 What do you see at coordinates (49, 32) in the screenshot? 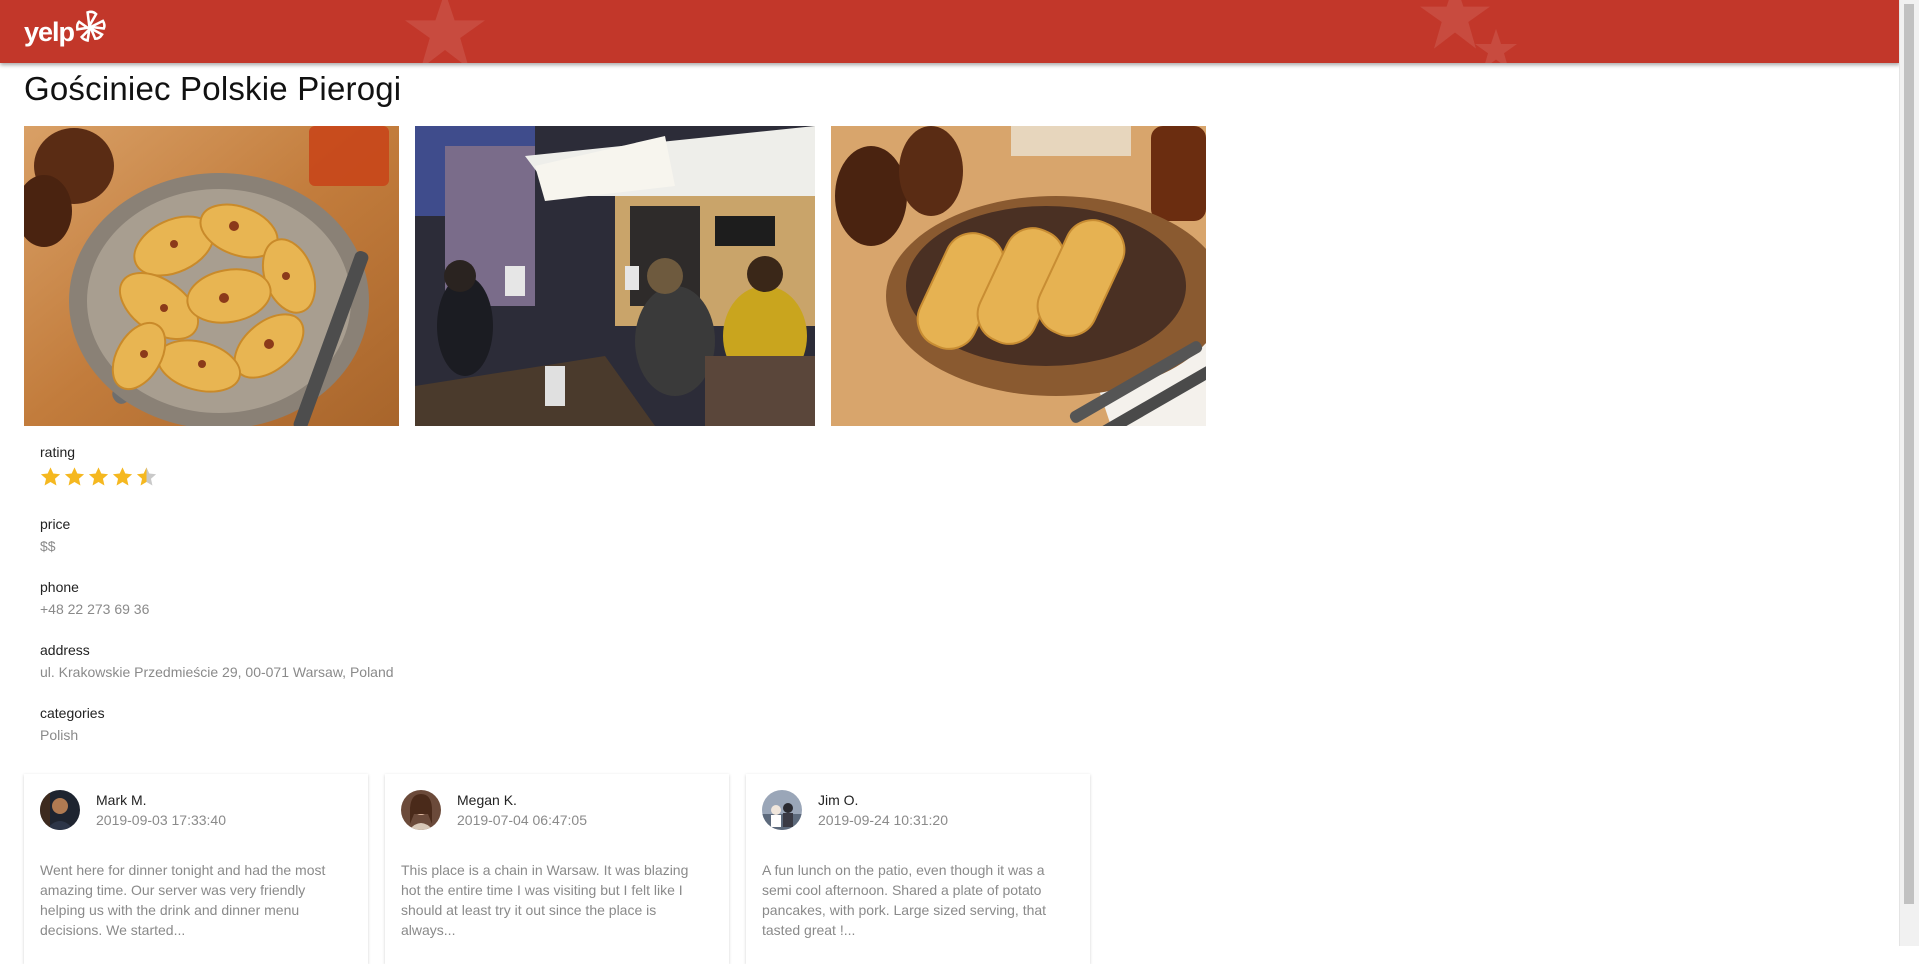
I see `logo-text: yelp` at bounding box center [49, 32].